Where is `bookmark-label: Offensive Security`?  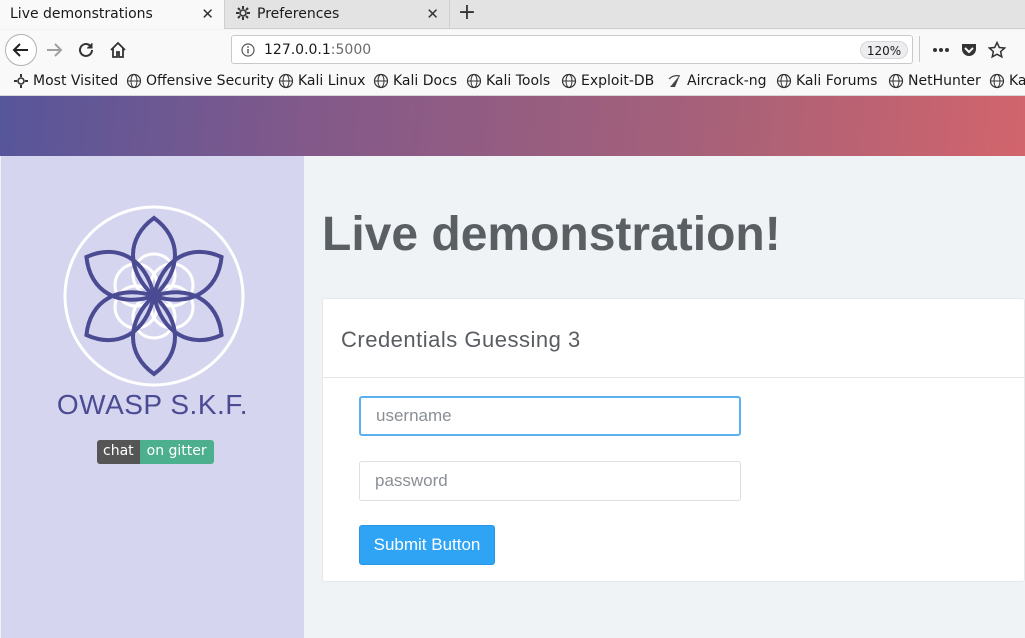
bookmark-label: Offensive Security is located at coordinates (210, 81).